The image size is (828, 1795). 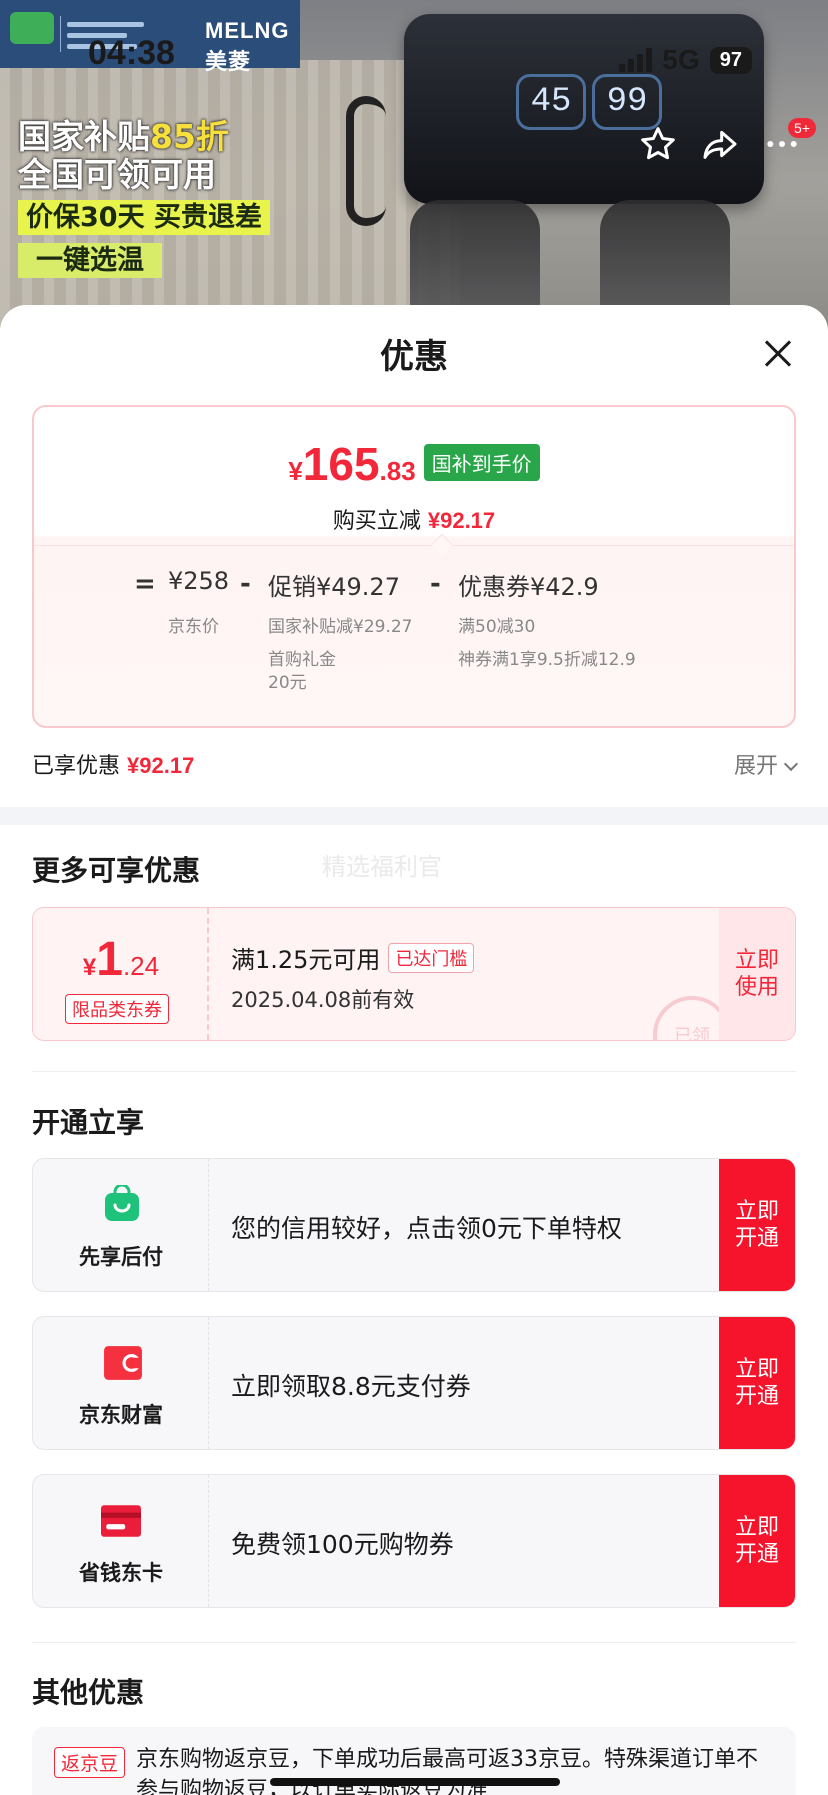 I want to click on open-card-jd-wealth: 京东财富 立即领取8.8元支付券 立即 开通, so click(x=414, y=1383).